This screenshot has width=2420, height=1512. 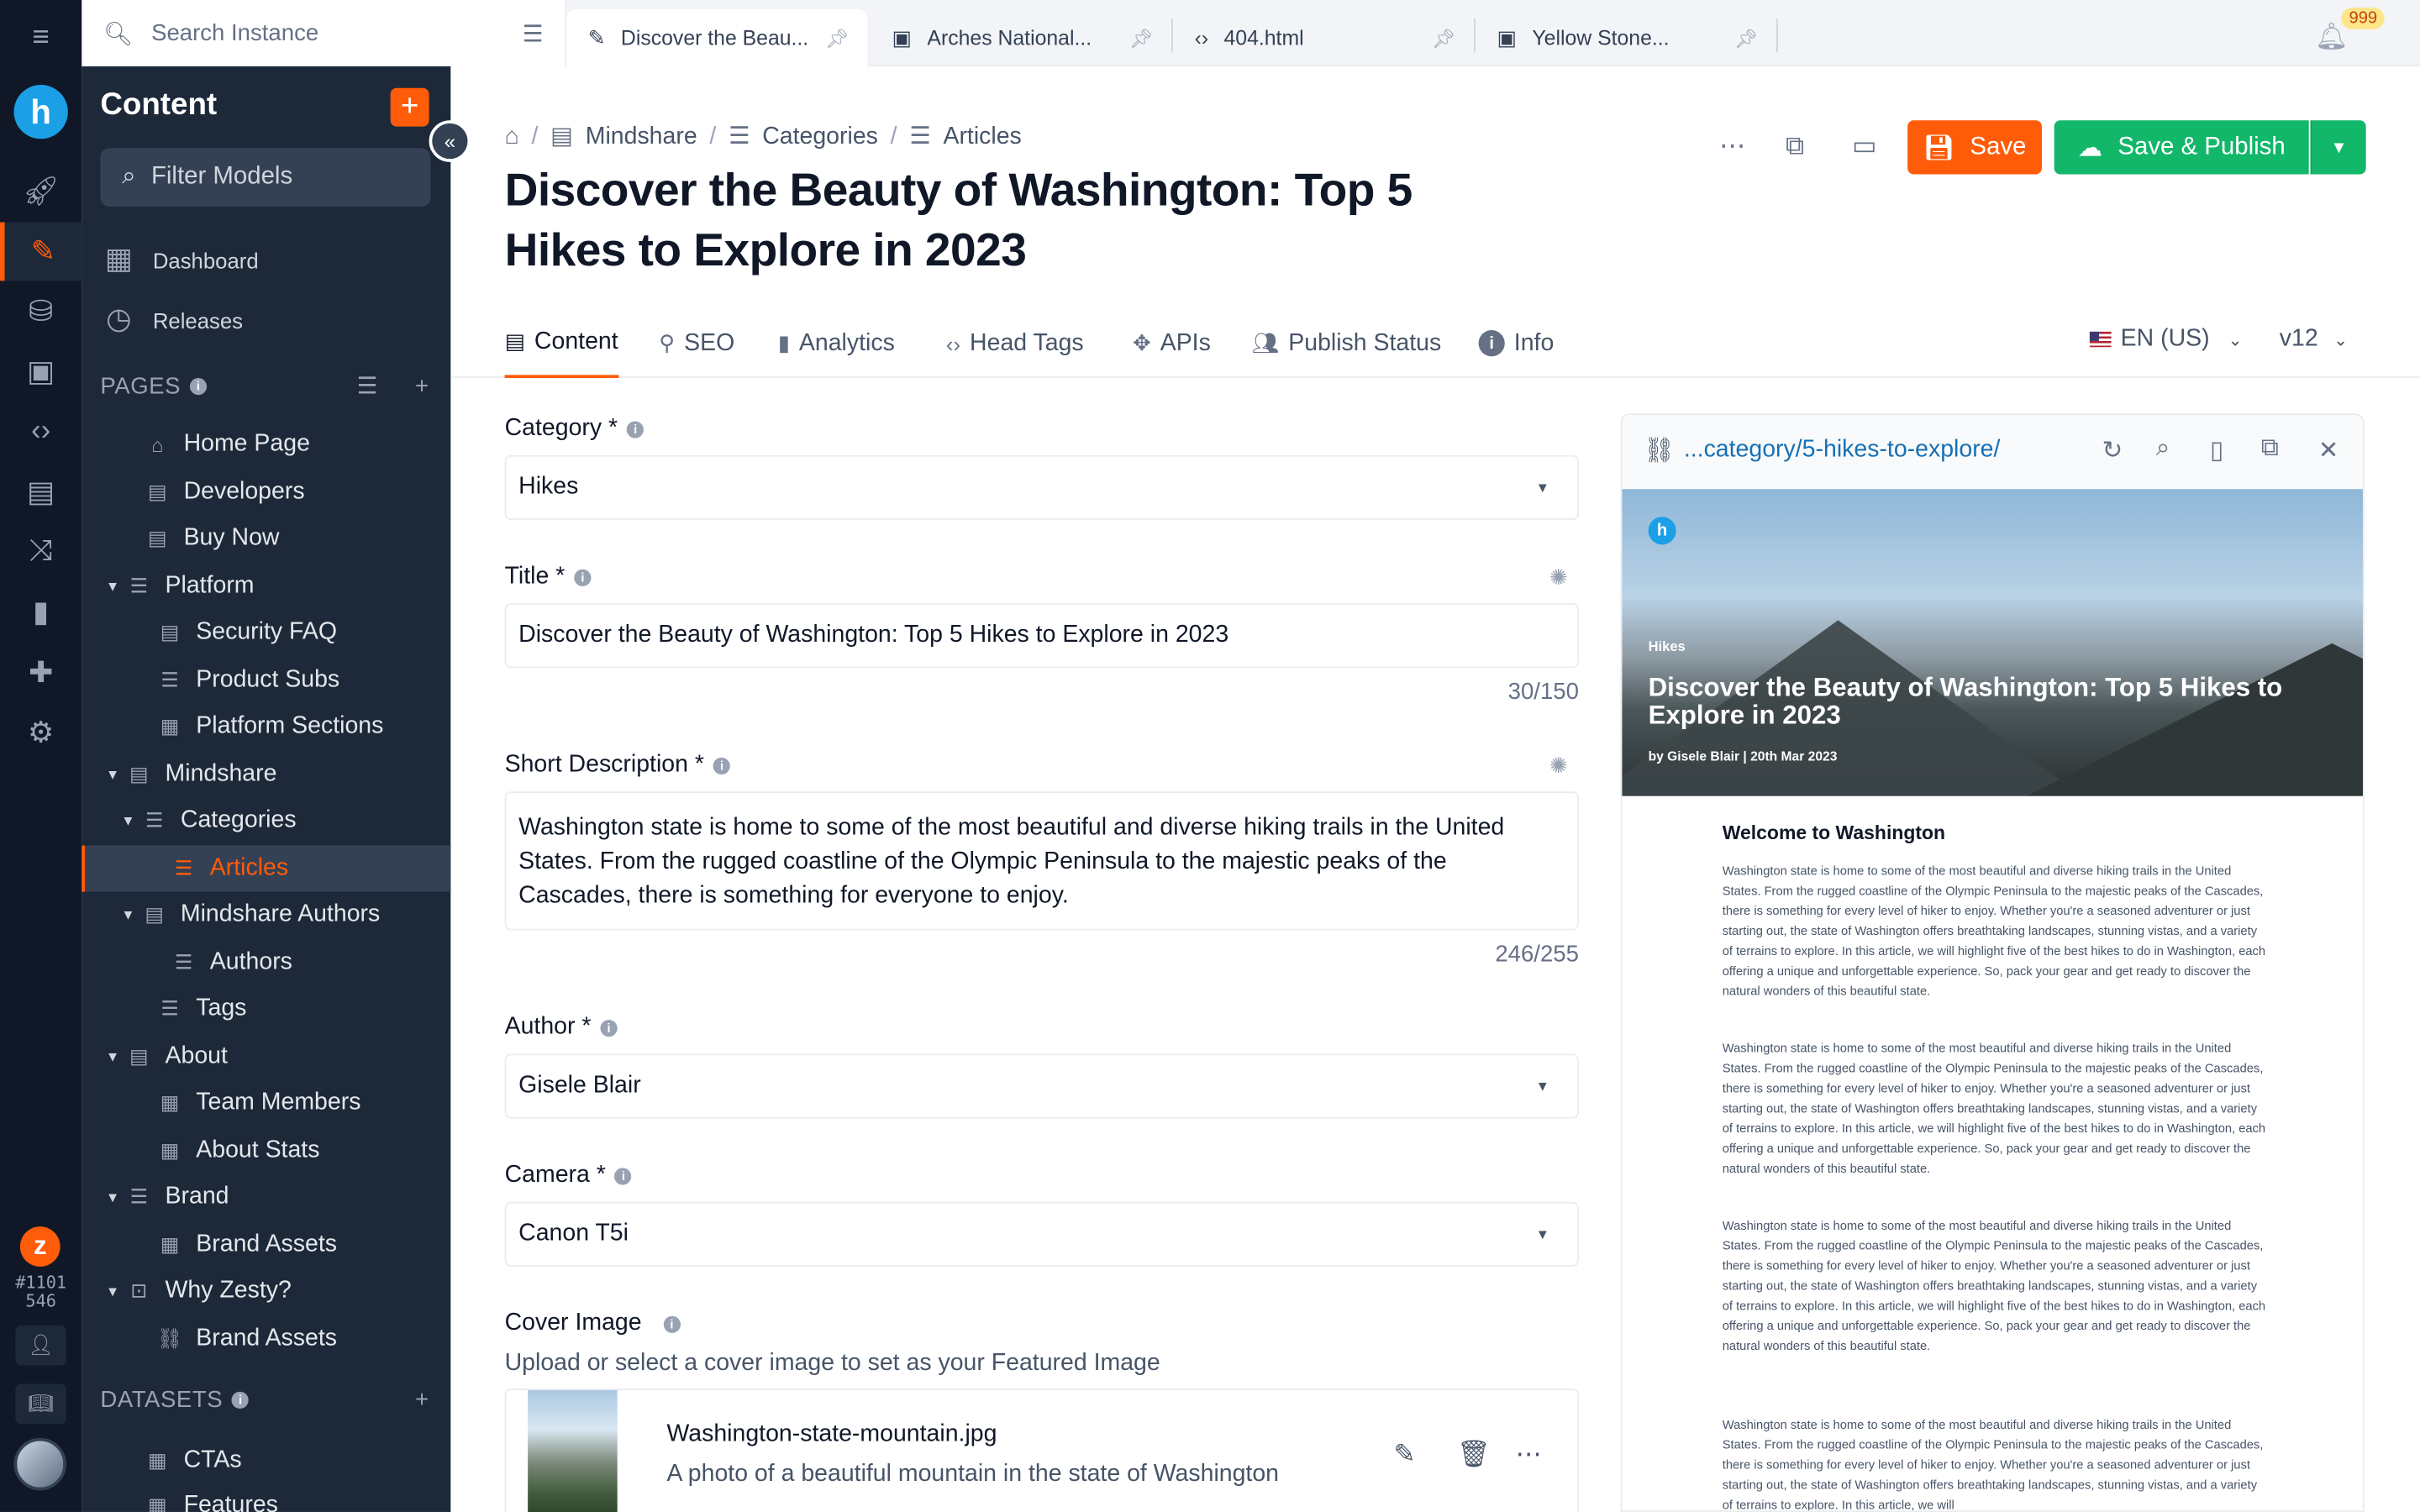 What do you see at coordinates (41, 492) in the screenshot?
I see `leads-contact-icon: ▤` at bounding box center [41, 492].